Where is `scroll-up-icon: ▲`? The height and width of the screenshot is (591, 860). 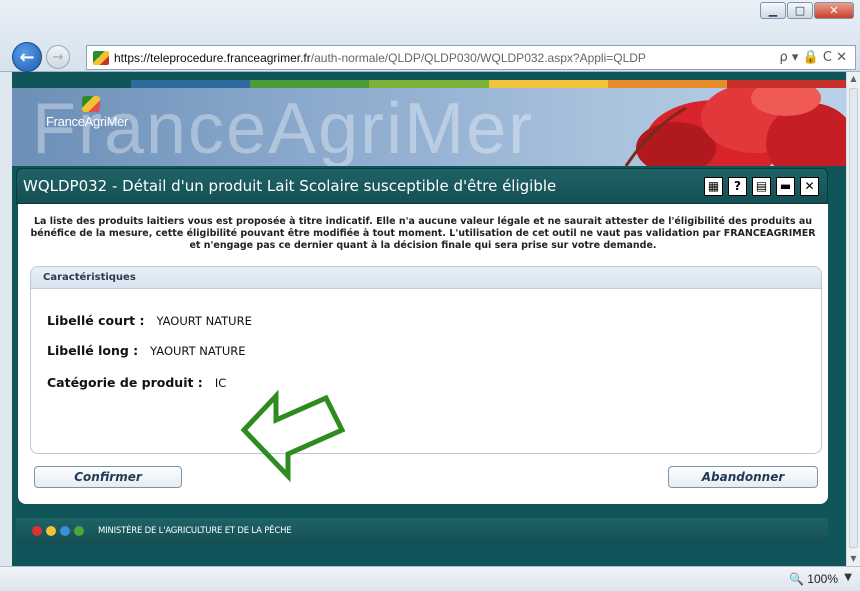 scroll-up-icon: ▲ is located at coordinates (853, 79).